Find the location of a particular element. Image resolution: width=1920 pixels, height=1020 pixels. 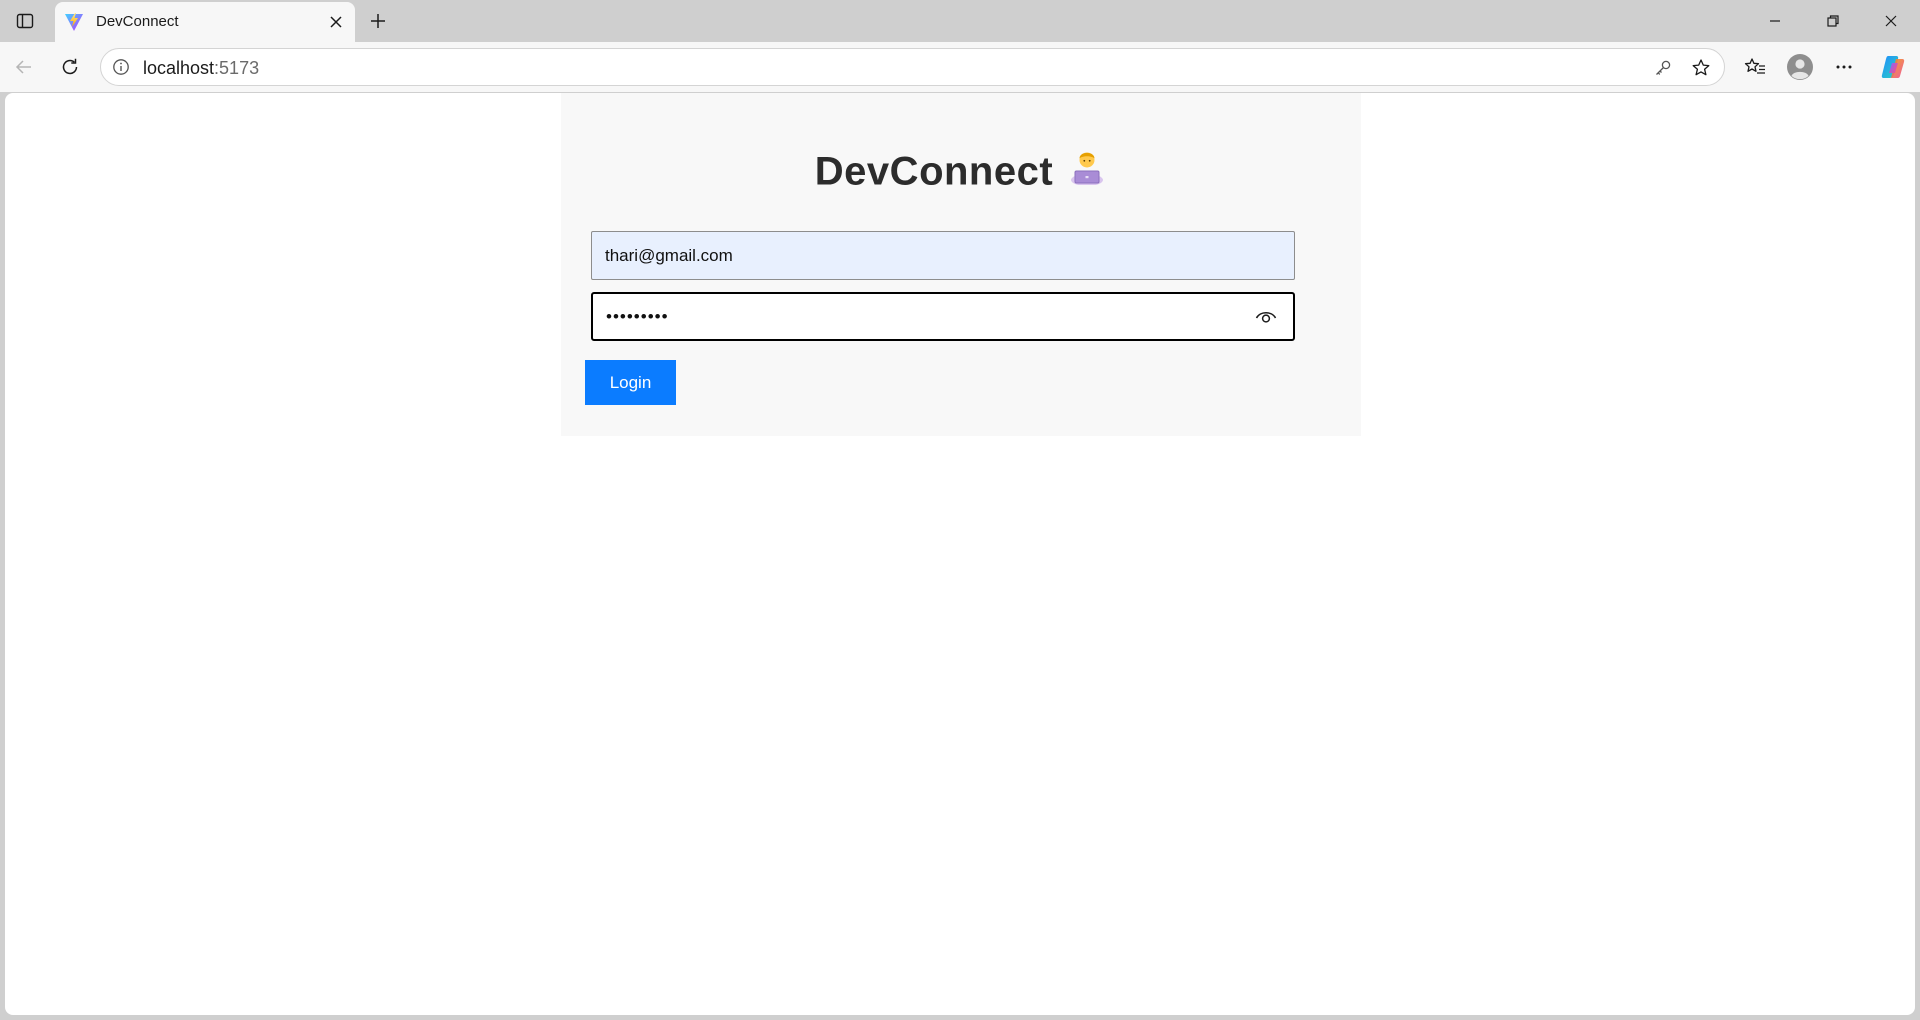

password-field is located at coordinates (913, 316).